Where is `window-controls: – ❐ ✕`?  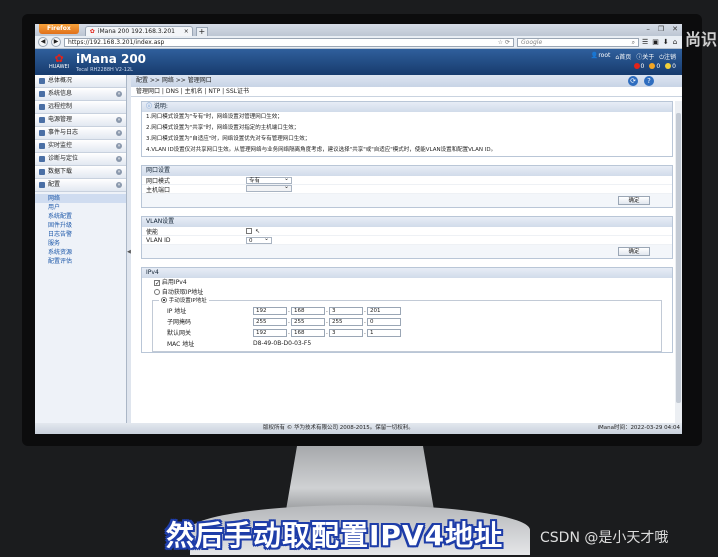
window-controls: – ❐ ✕ is located at coordinates (662, 29).